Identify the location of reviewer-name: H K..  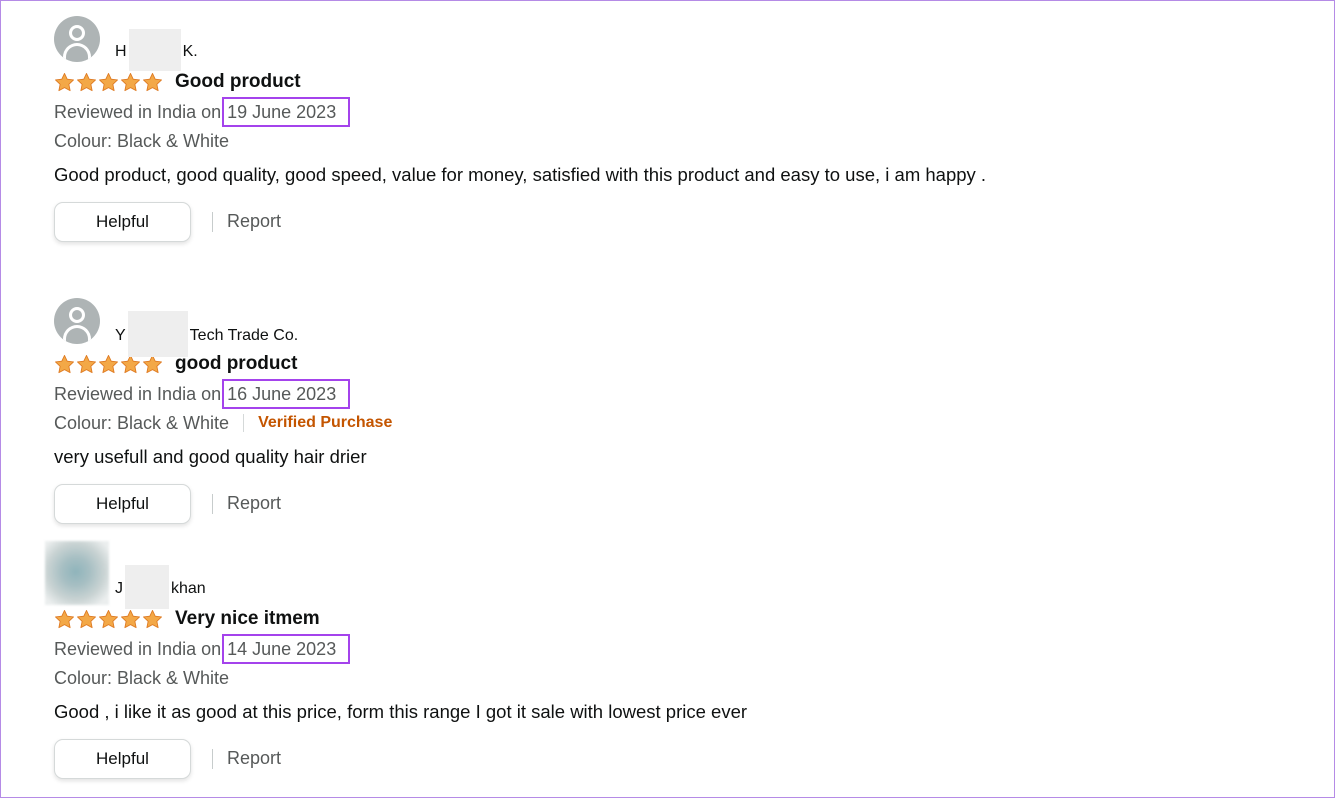
(156, 51).